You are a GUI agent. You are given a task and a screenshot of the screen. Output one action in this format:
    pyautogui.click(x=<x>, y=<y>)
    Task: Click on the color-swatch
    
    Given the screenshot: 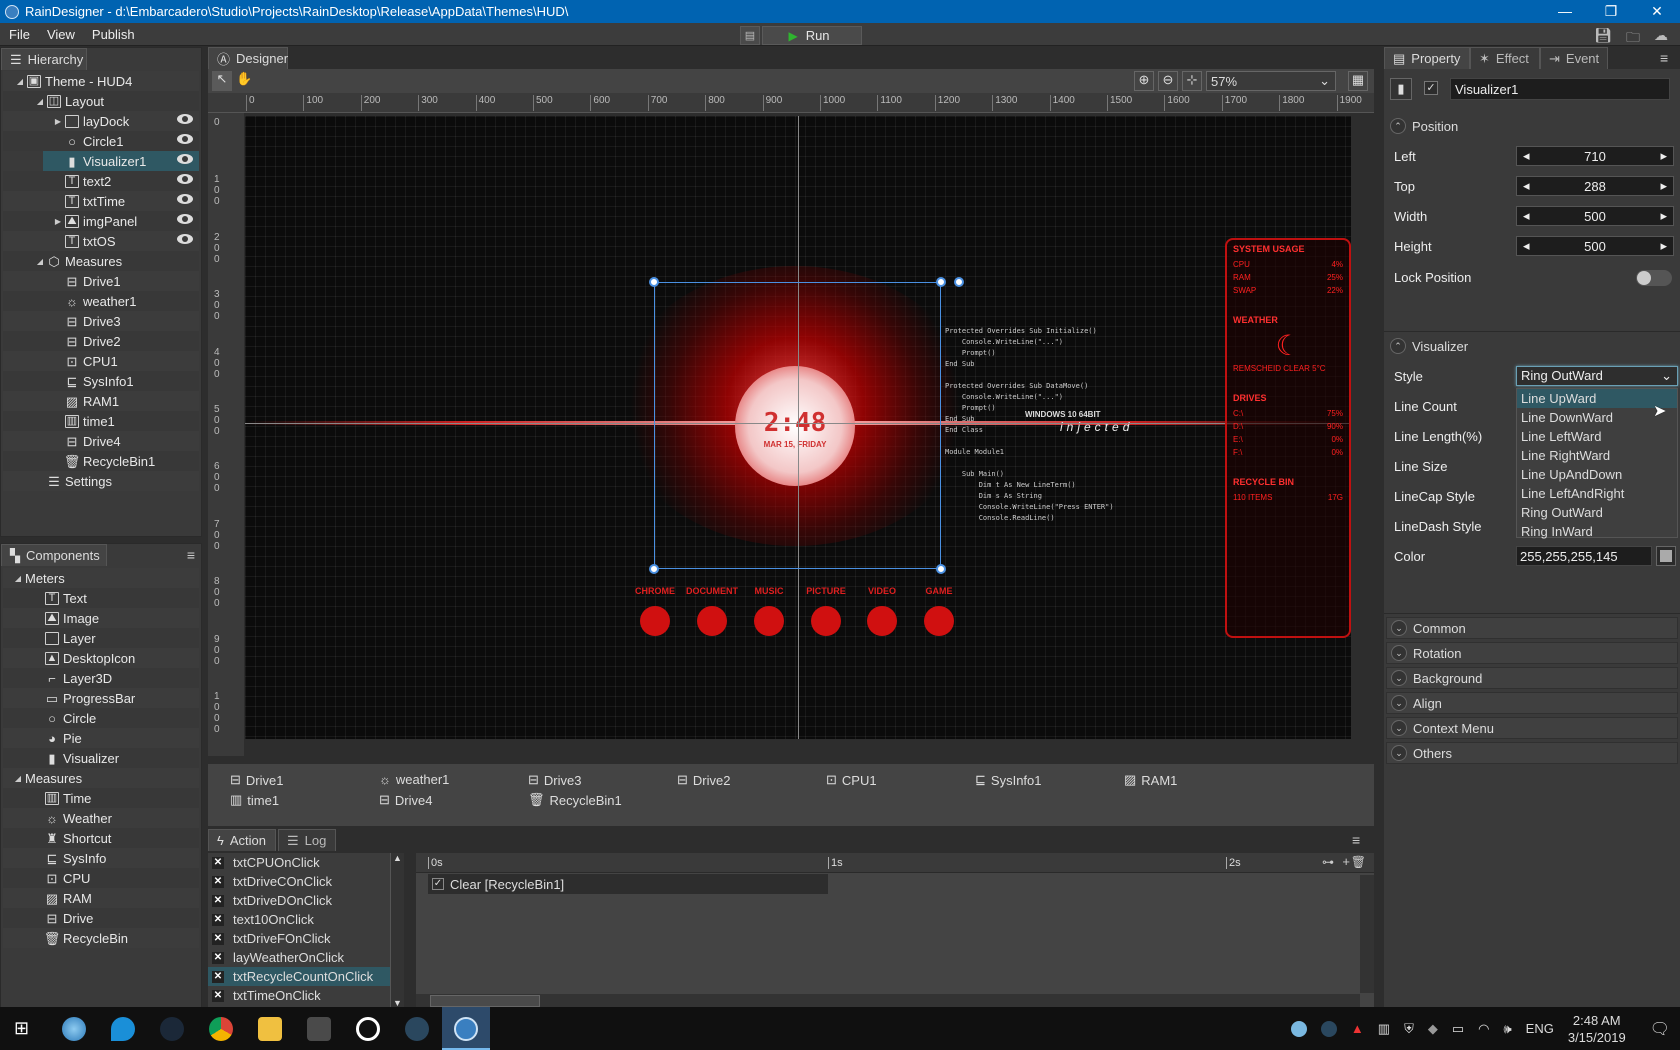 What is the action you would take?
    pyautogui.click(x=1666, y=556)
    